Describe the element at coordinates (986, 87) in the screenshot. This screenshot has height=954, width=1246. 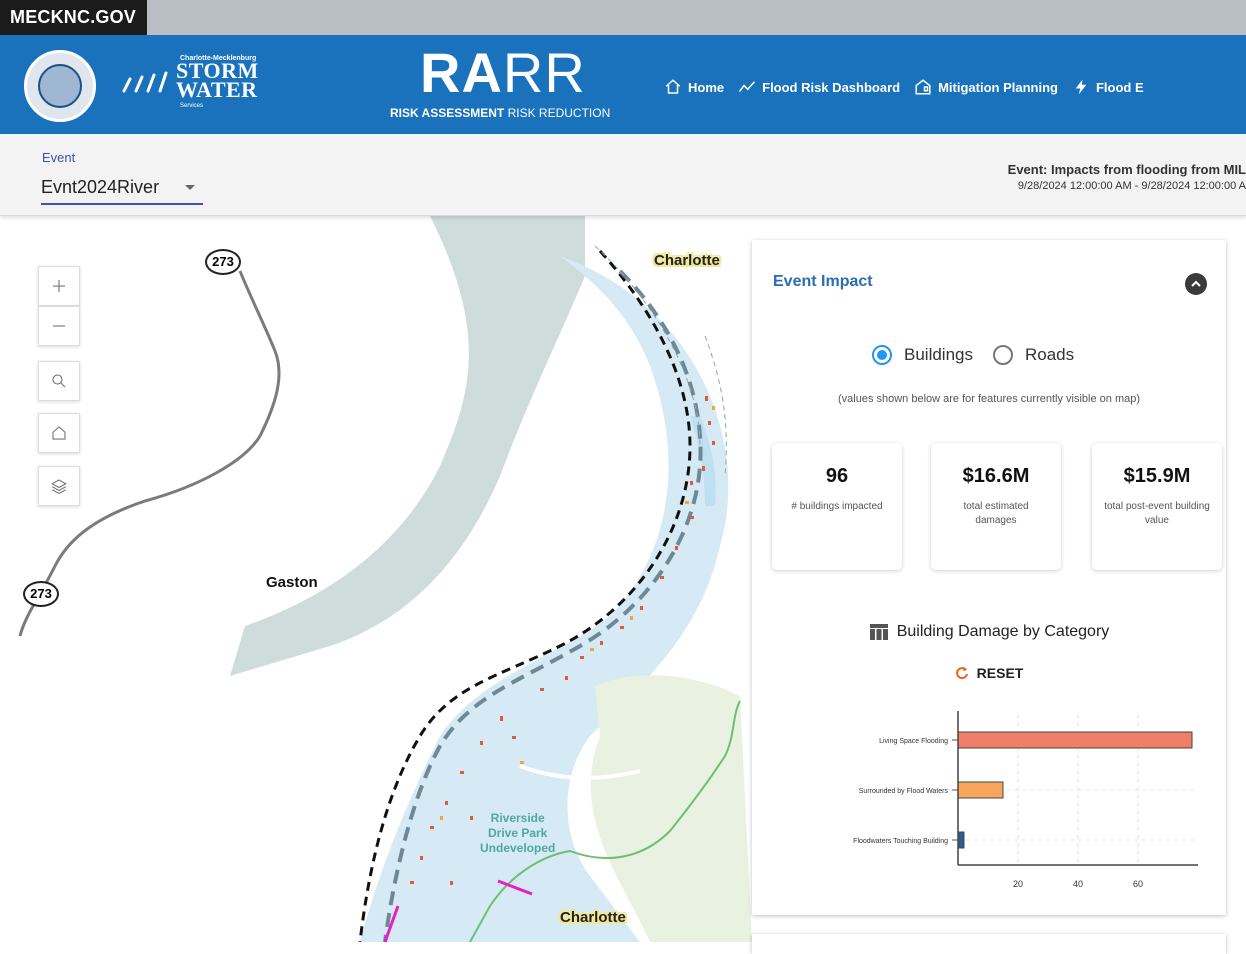
I see `nav-mitigation-planning: Mitigation Planning` at that location.